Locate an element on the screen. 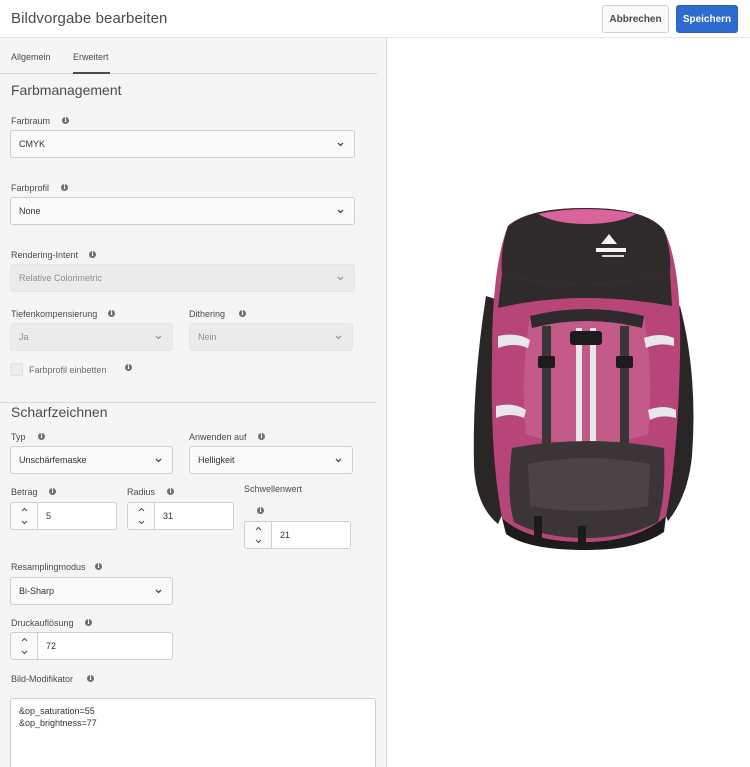  color-profile-select: None is located at coordinates (182, 211).